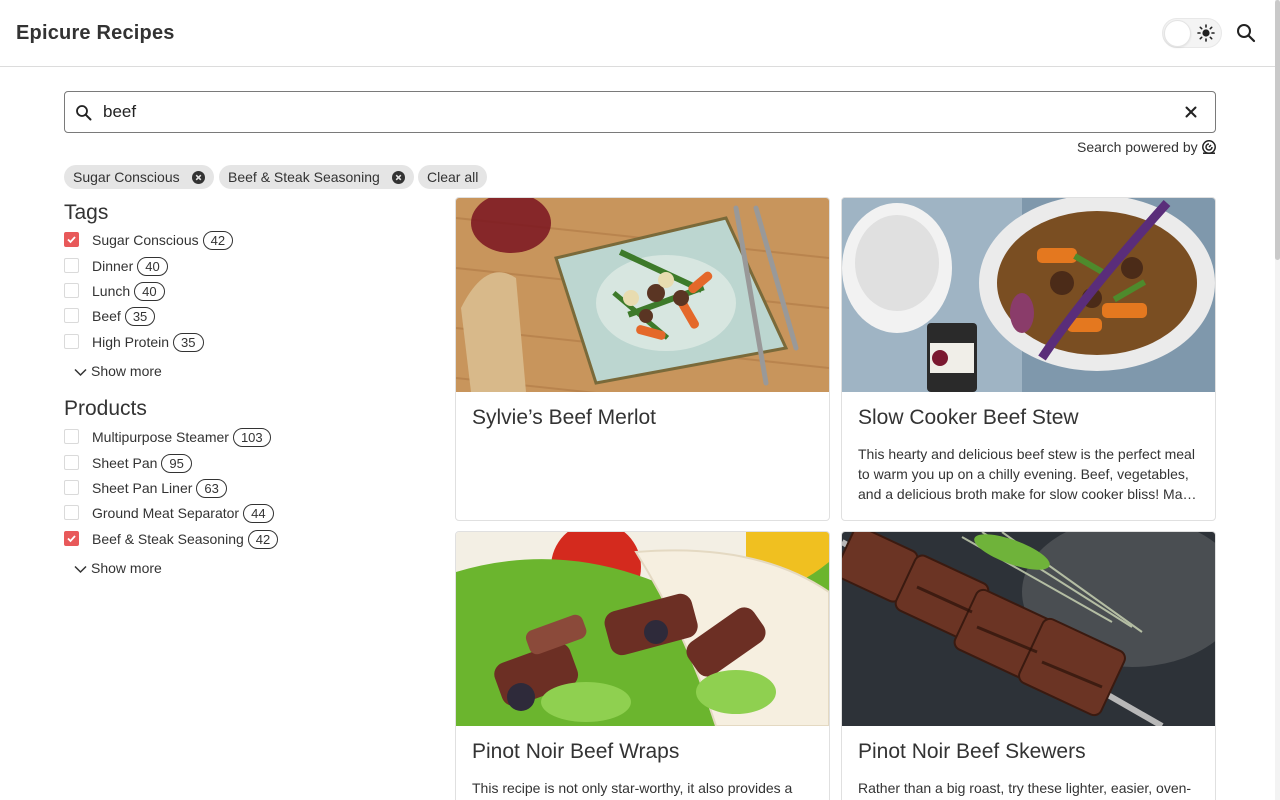 The width and height of the screenshot is (1280, 800). Describe the element at coordinates (564, 418) in the screenshot. I see `recipe-title: Sylvie’s Beef Merlot` at that location.